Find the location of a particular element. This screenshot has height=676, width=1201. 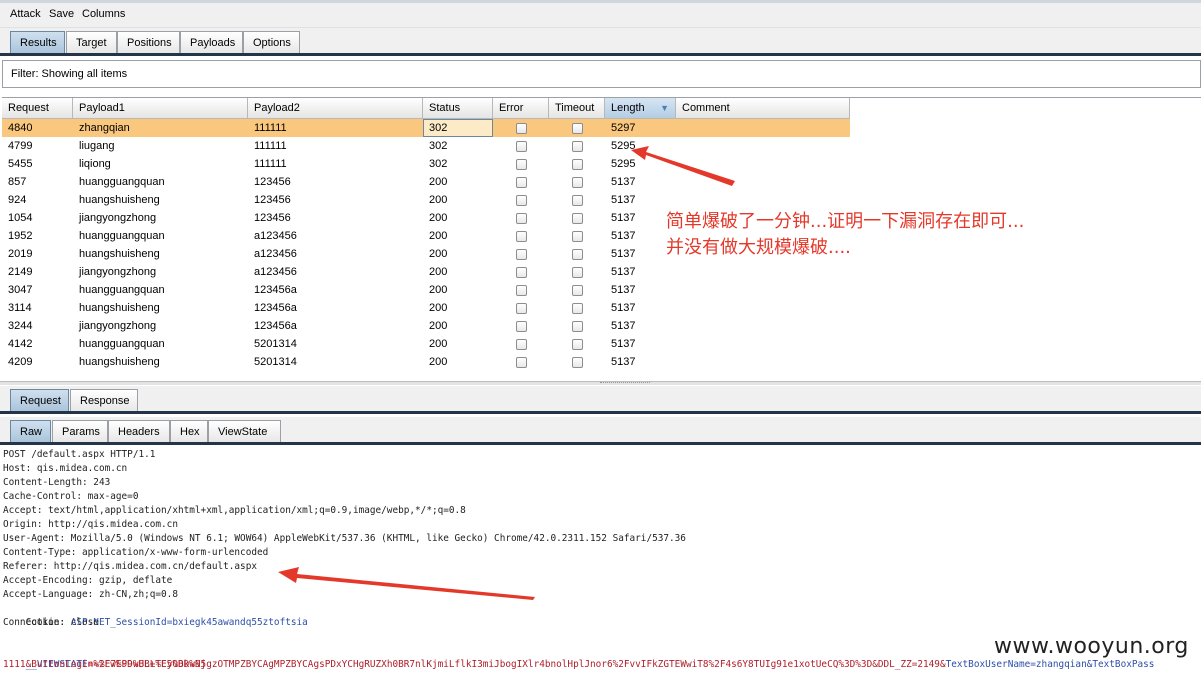

tab-request: Request is located at coordinates (39, 400).